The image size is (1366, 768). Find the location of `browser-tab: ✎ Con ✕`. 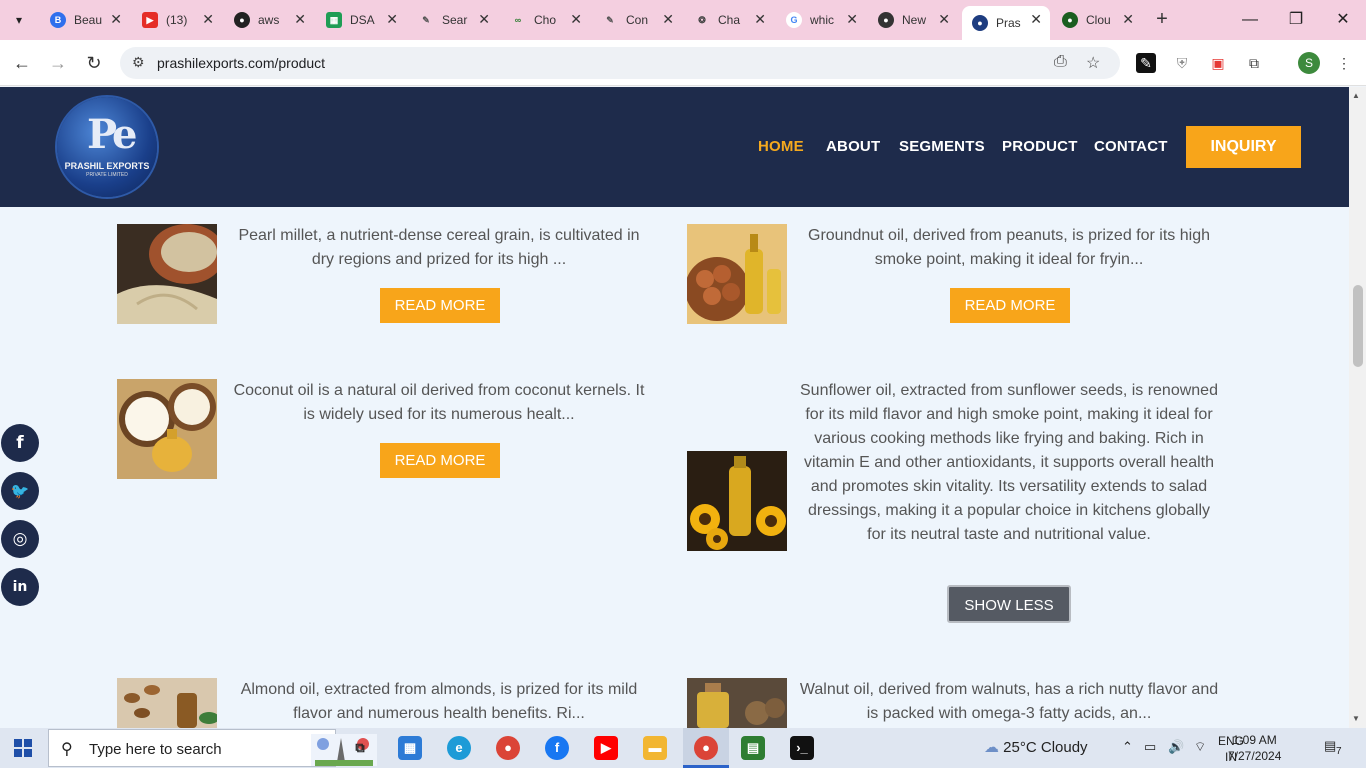

browser-tab: ✎ Con ✕ is located at coordinates (637, 20).